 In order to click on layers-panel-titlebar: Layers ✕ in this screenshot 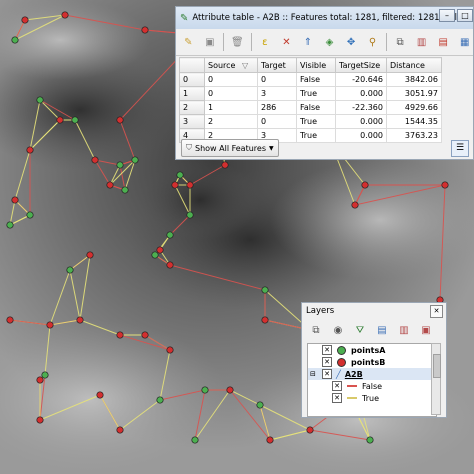, I will do `click(374, 311)`.